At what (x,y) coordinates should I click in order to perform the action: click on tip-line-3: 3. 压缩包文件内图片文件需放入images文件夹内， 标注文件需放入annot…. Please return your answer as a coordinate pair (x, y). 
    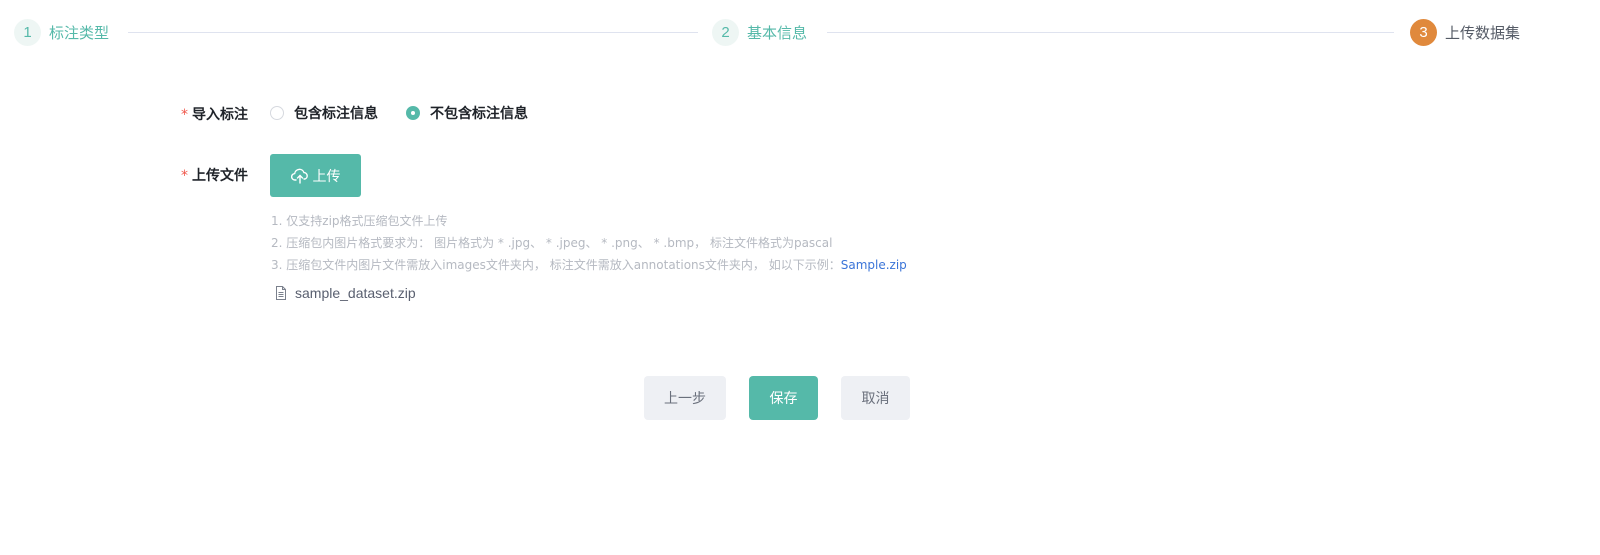
    Looking at the image, I should click on (589, 265).